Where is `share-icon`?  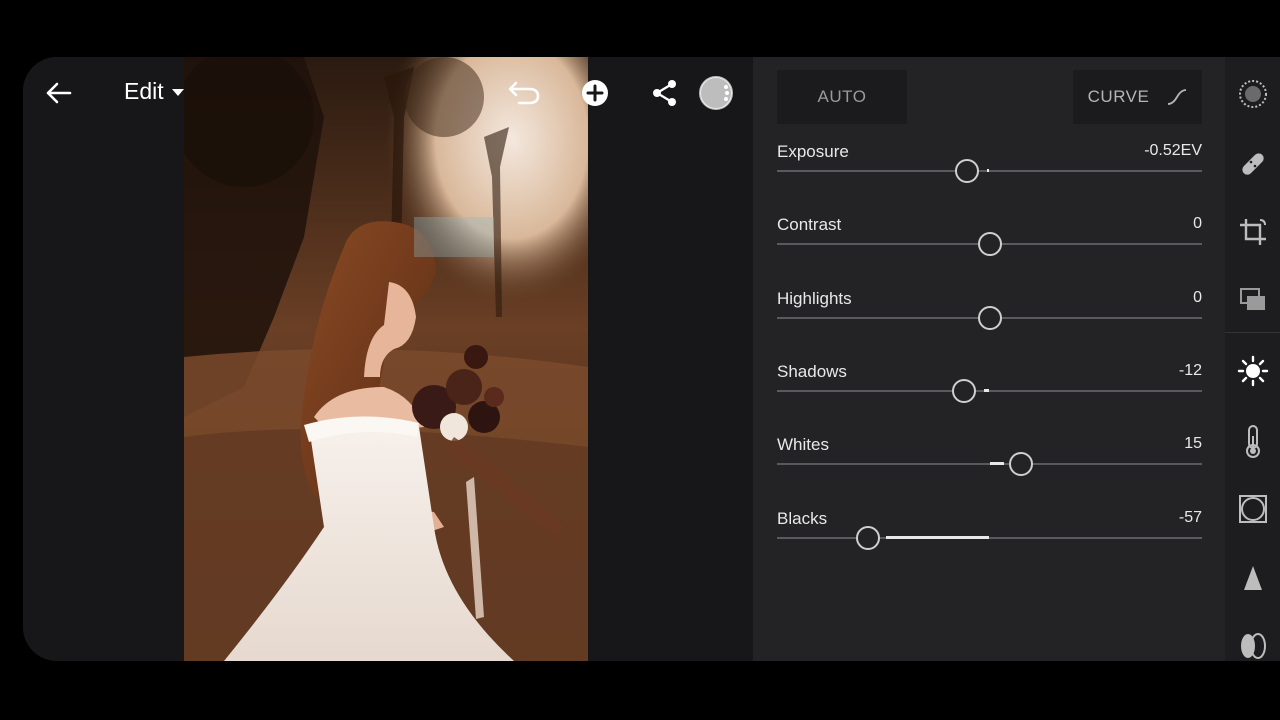
share-icon is located at coordinates (665, 93).